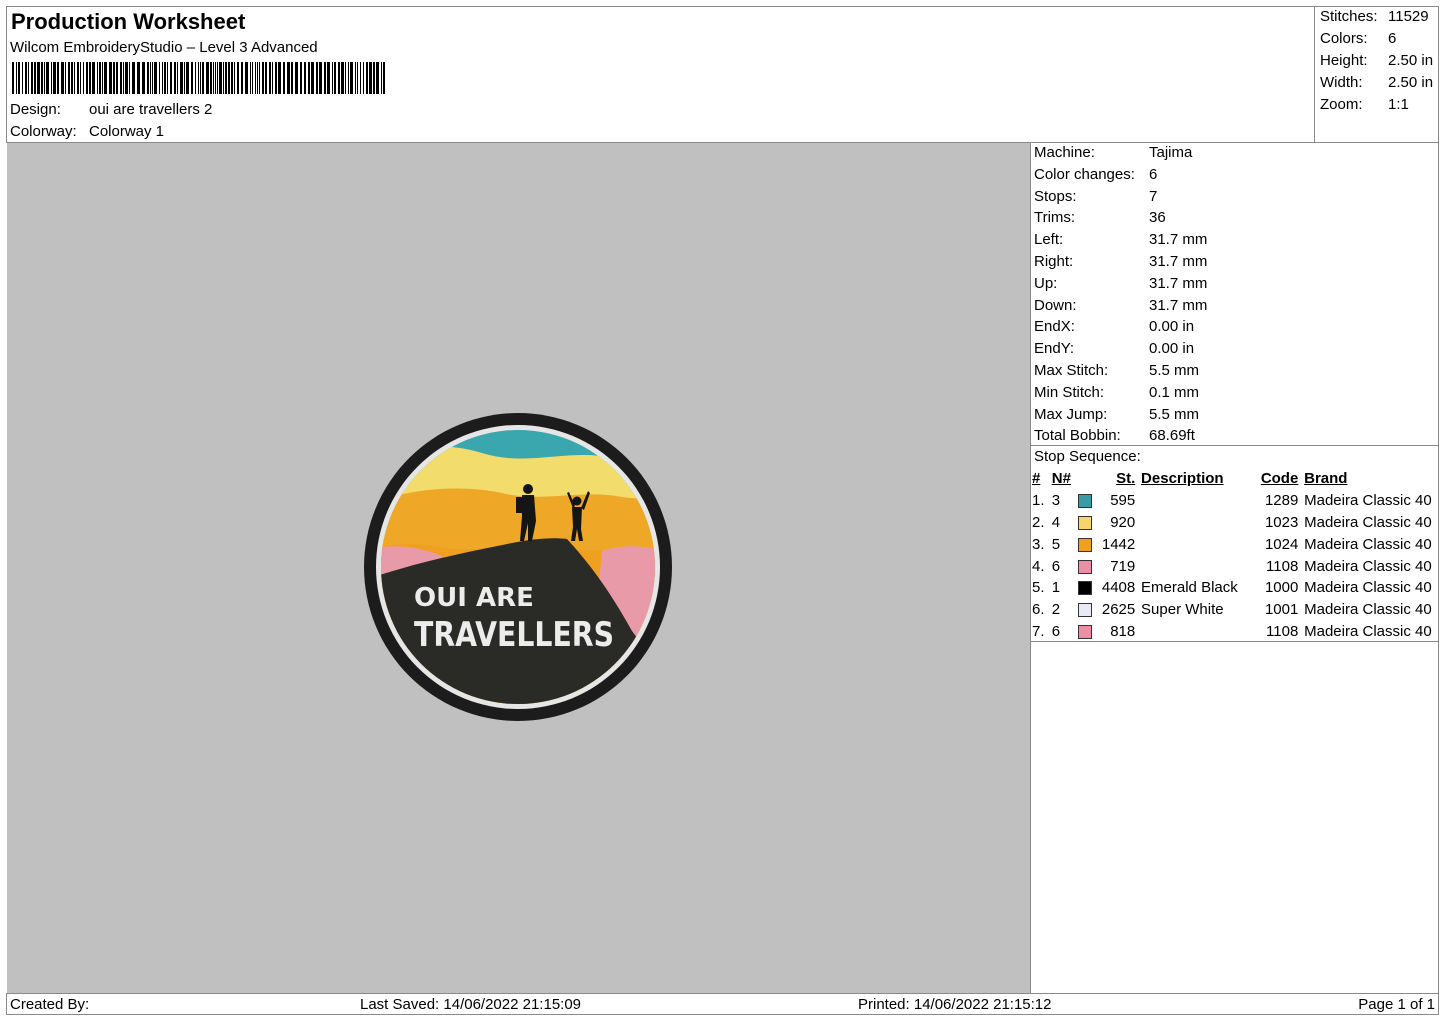 This screenshot has height=1021, width=1445. I want to click on summary-colors: Colors: 6, so click(1358, 38).